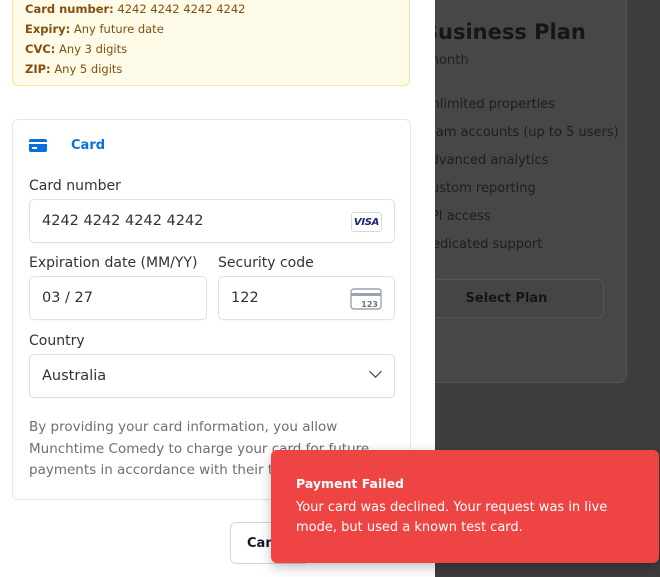  Describe the element at coordinates (504, 32) in the screenshot. I see `plan-title: Business Plan` at that location.